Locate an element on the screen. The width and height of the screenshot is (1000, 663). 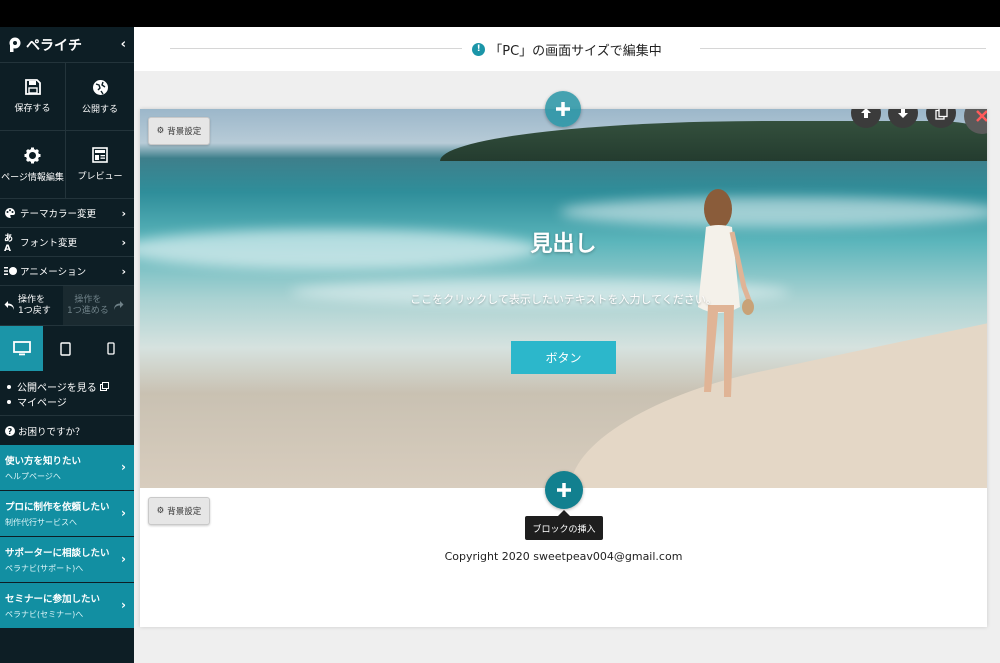
hero-cta-button: ボタン is located at coordinates (563, 357).